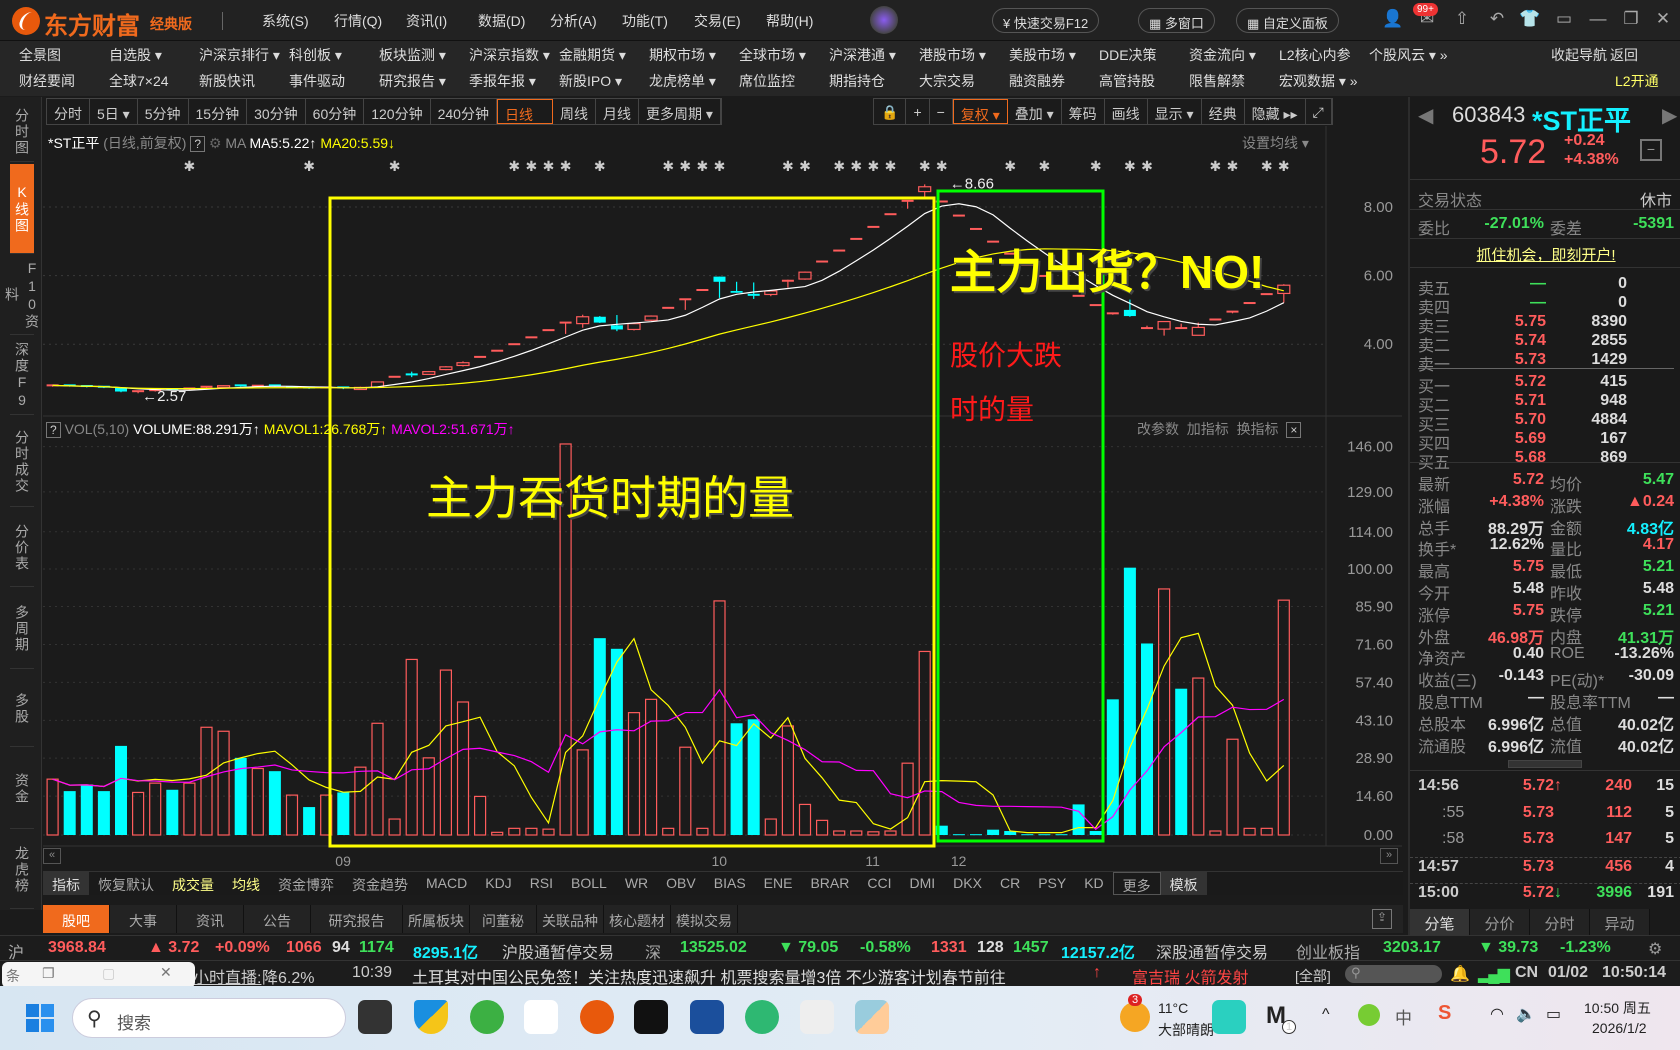  What do you see at coordinates (874, 81) in the screenshot?
I see `nav-item: 期指持仓` at bounding box center [874, 81].